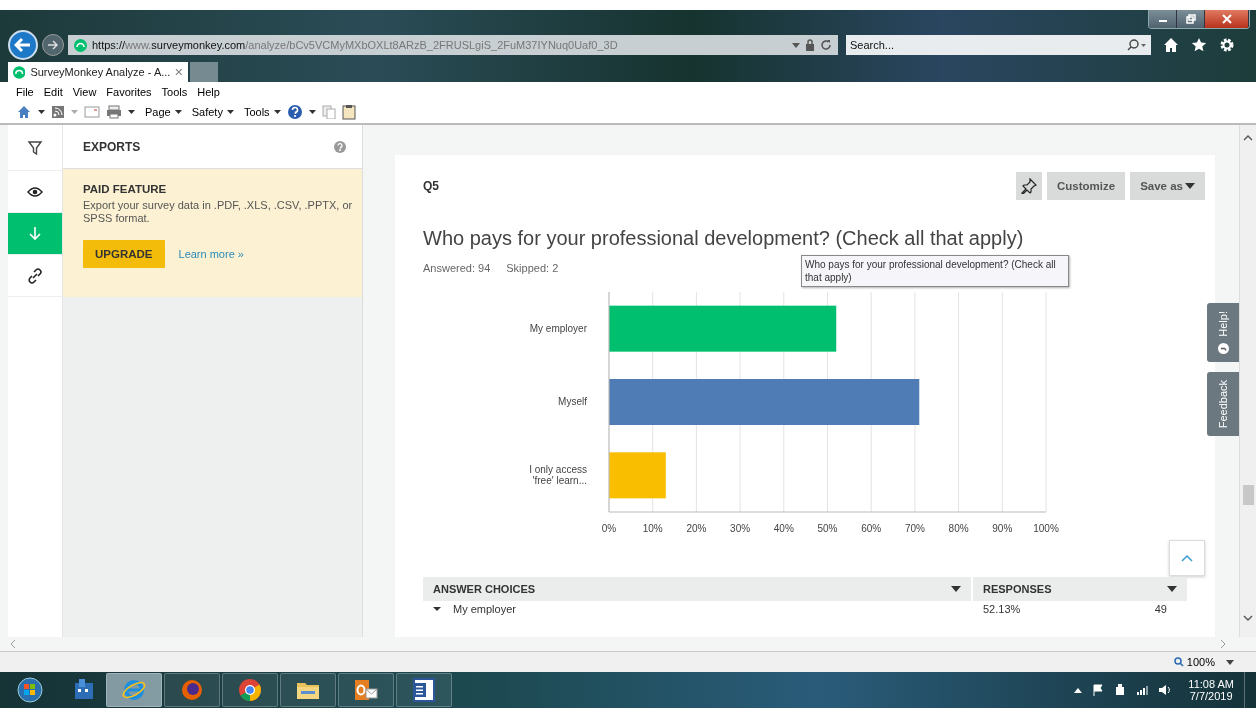 The height and width of the screenshot is (711, 1256). I want to click on settings-icon, so click(1227, 45).